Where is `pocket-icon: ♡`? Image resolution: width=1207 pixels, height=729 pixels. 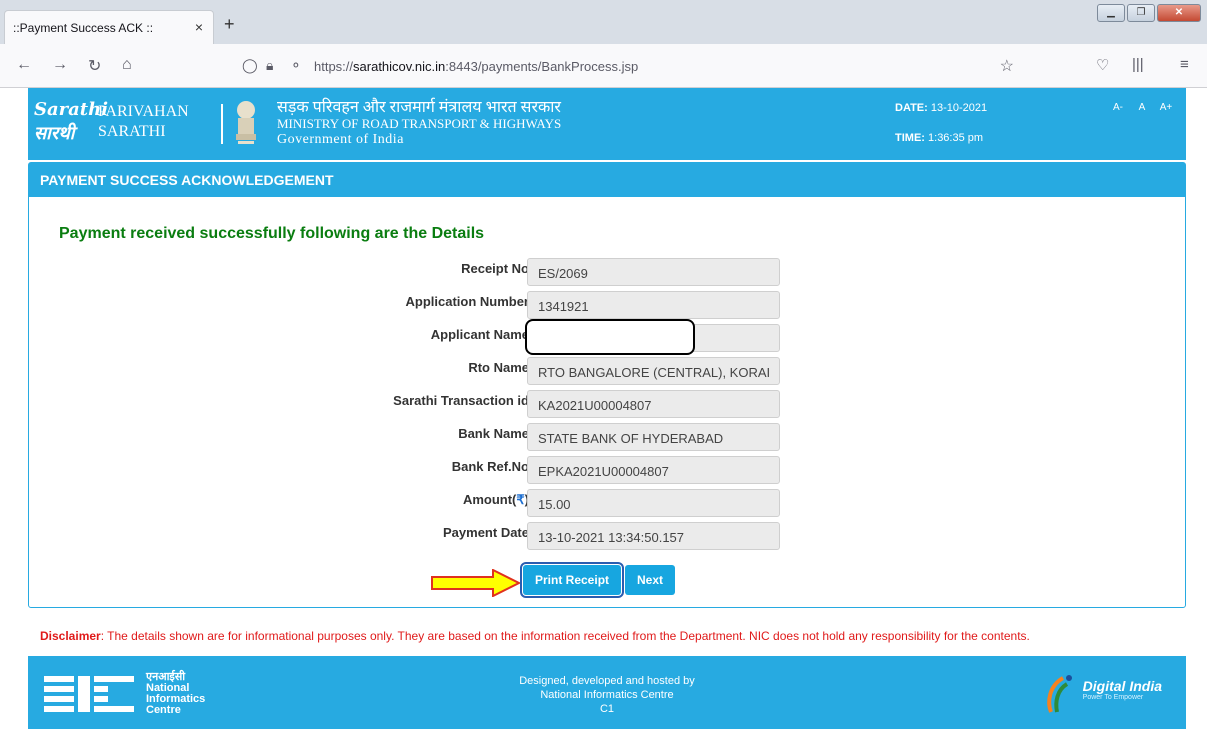
pocket-icon: ♡ is located at coordinates (1102, 65).